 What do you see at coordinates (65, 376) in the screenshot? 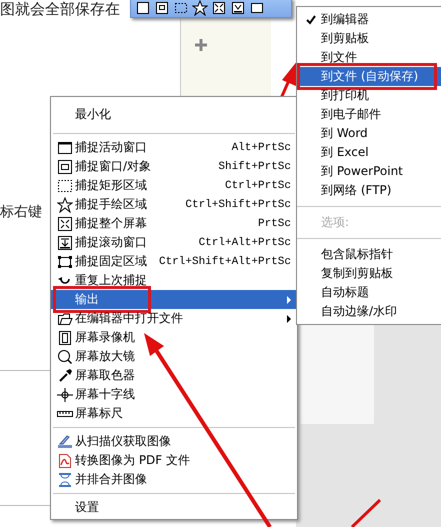
I see `eyedropper-icon` at bounding box center [65, 376].